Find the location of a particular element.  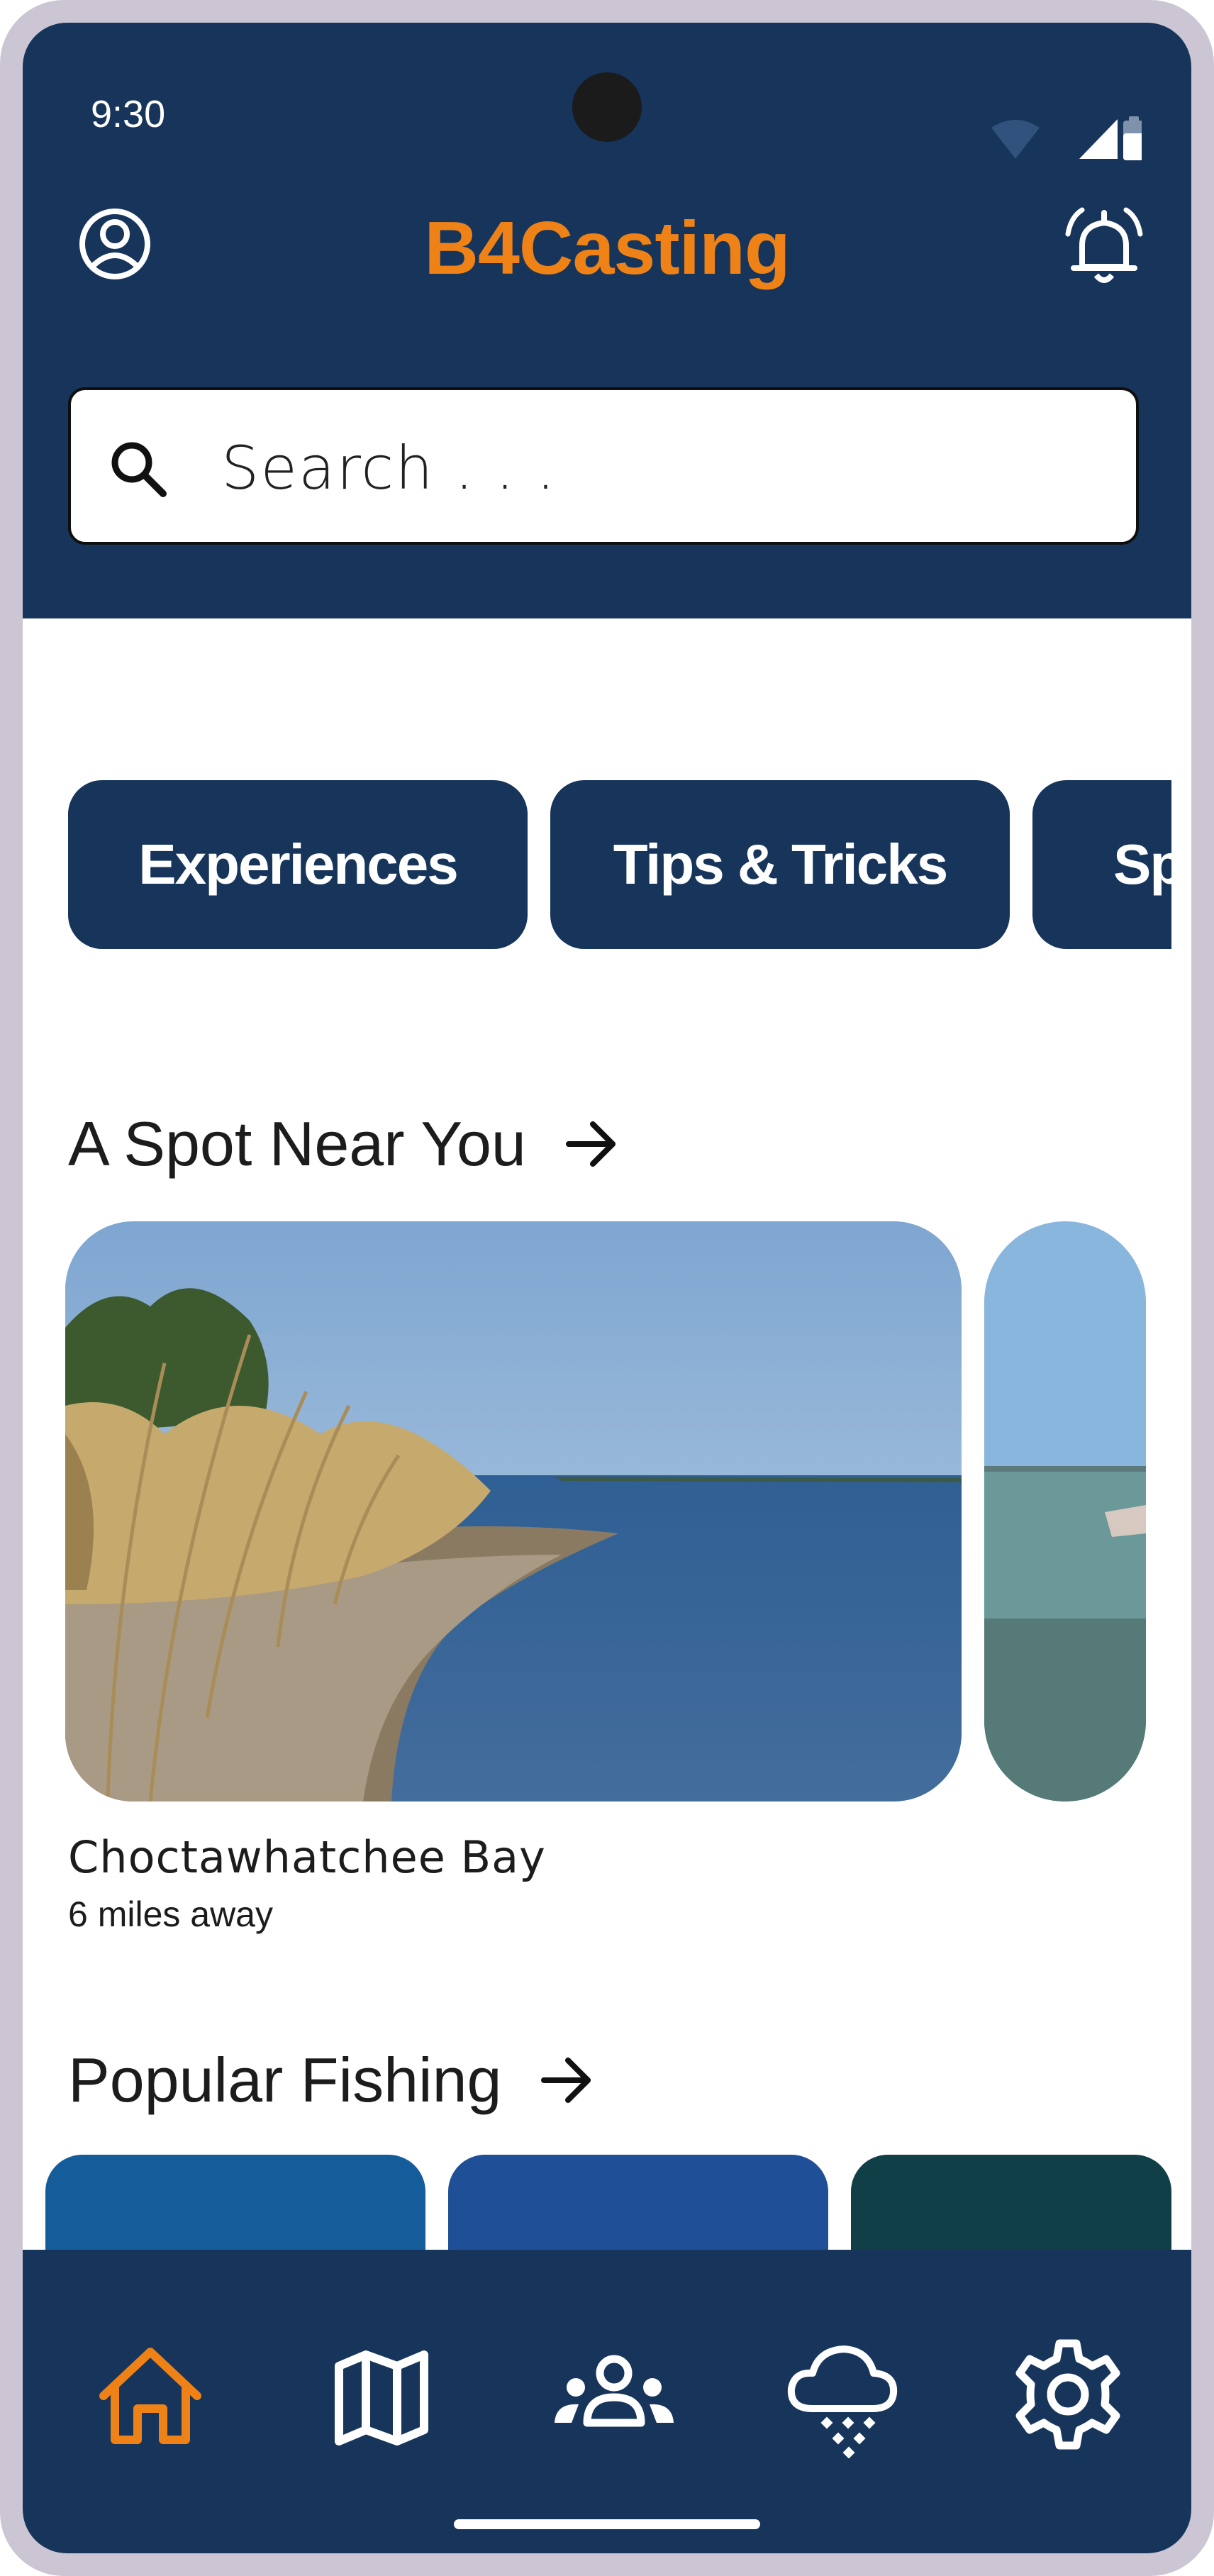

search-icon is located at coordinates (138, 469).